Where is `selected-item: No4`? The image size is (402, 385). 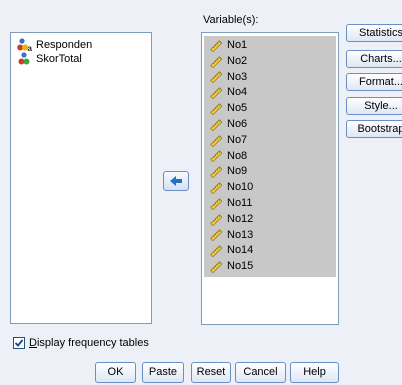 selected-item: No4 is located at coordinates (270, 93).